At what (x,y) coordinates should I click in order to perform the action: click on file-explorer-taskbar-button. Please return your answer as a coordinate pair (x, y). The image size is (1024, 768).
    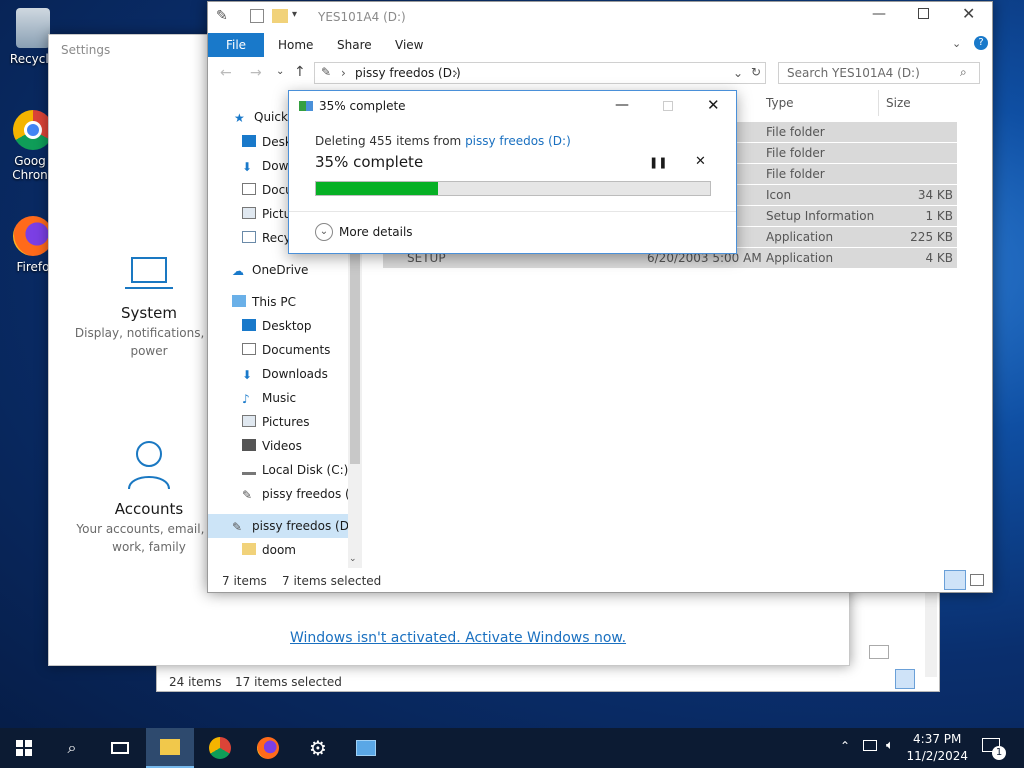
    Looking at the image, I should click on (170, 748).